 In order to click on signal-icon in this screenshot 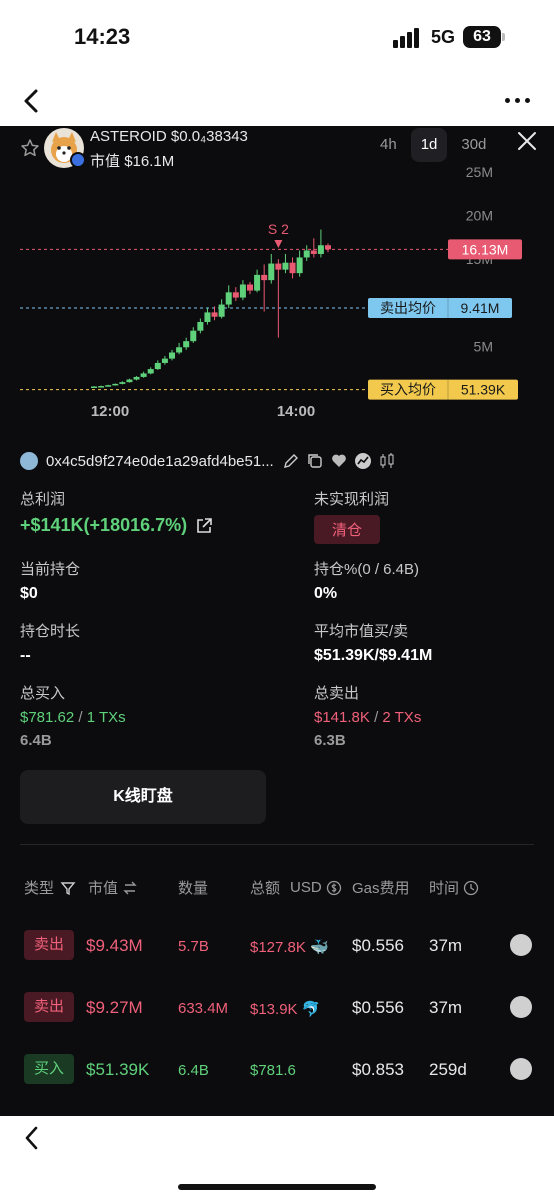, I will do `click(407, 38)`.